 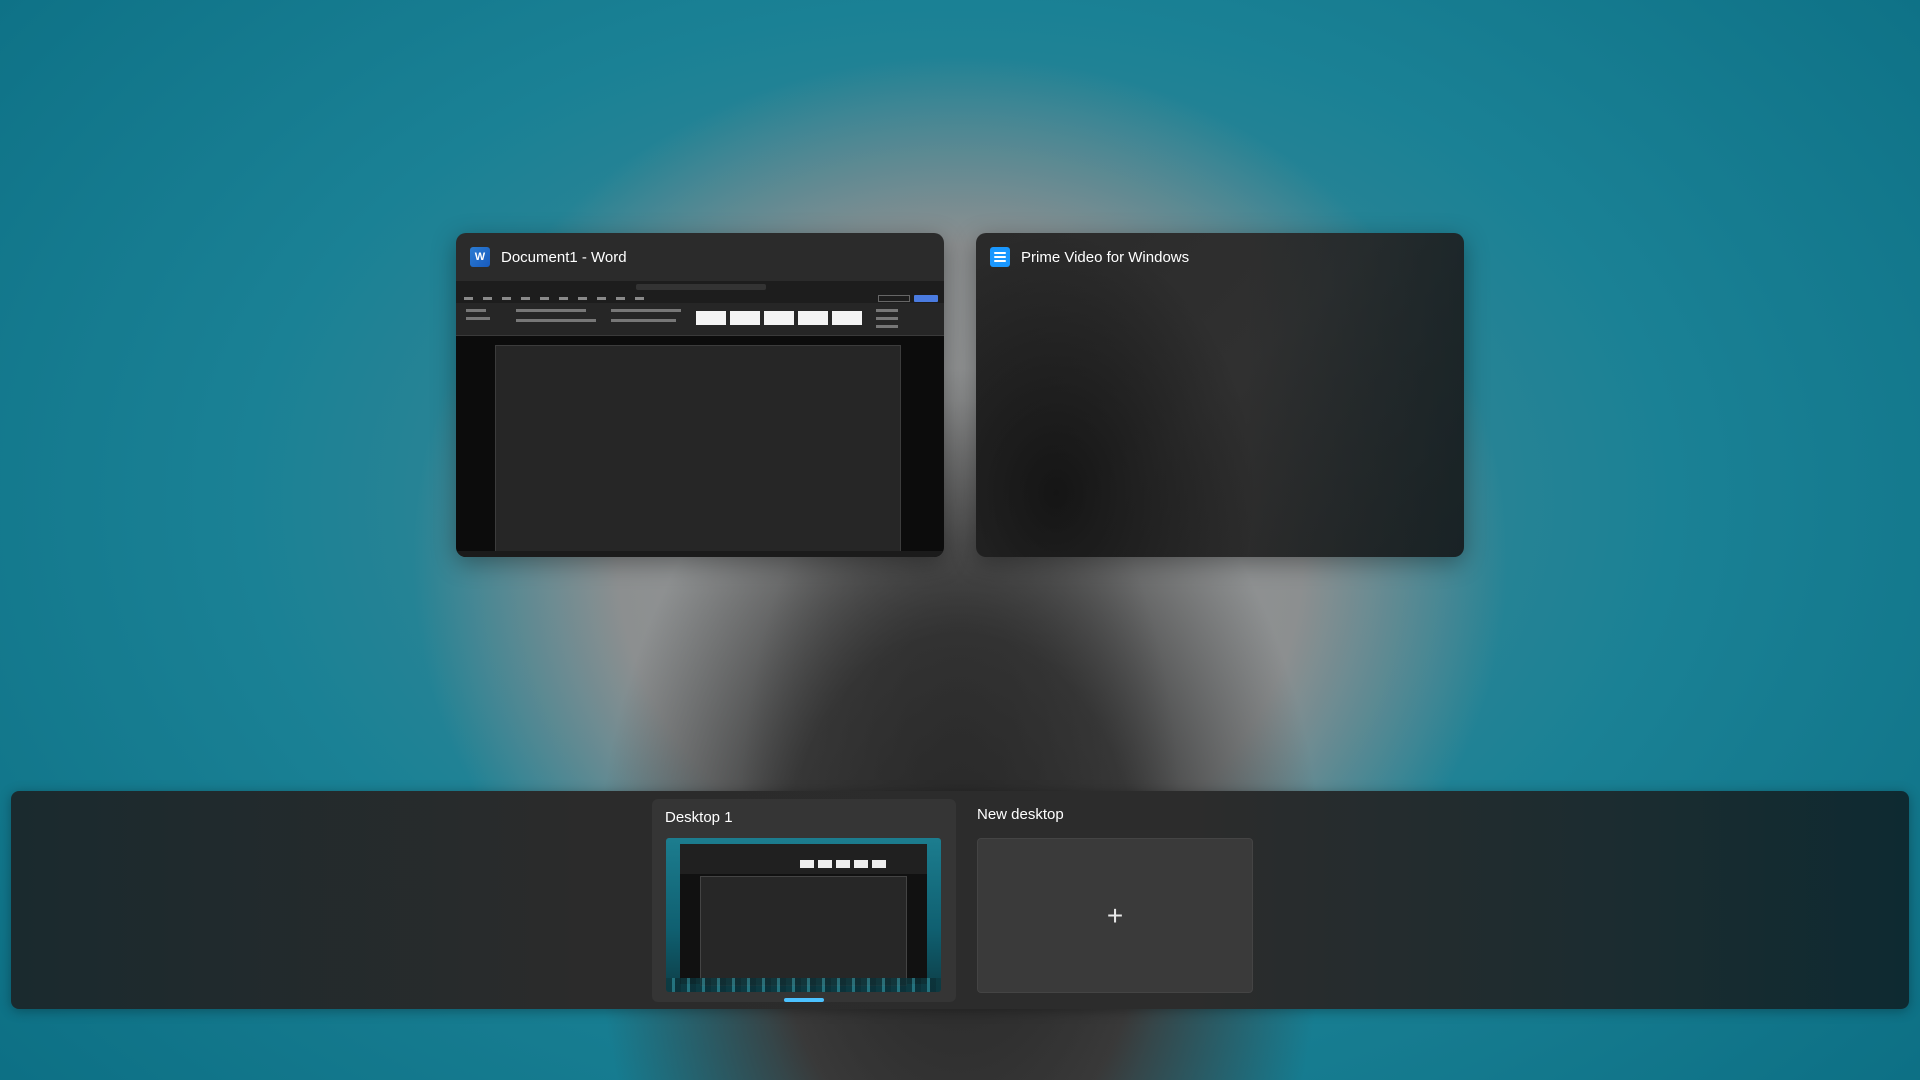 What do you see at coordinates (779, 318) in the screenshot?
I see `thumbnail-style-heading1` at bounding box center [779, 318].